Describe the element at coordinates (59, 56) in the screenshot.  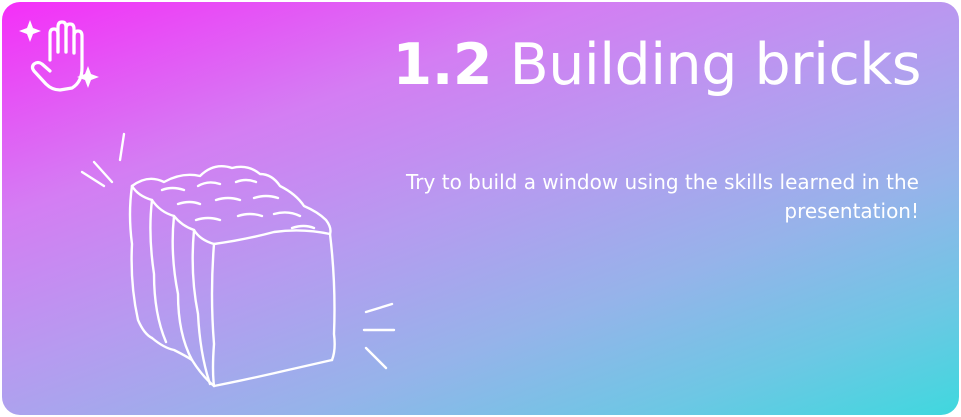
I see `hand-with-sparkles-icon` at that location.